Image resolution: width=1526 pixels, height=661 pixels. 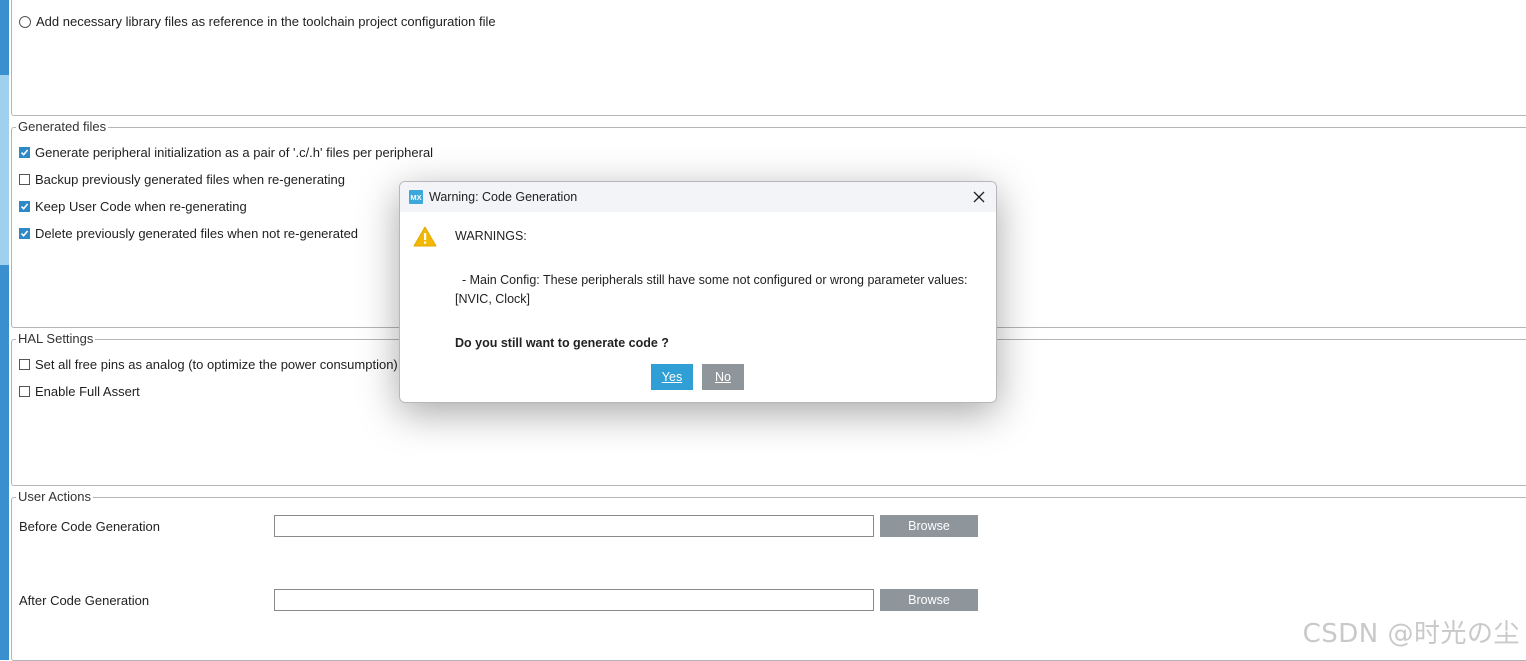 I want to click on watermark: CSDN @时光の尘, so click(x=1411, y=634).